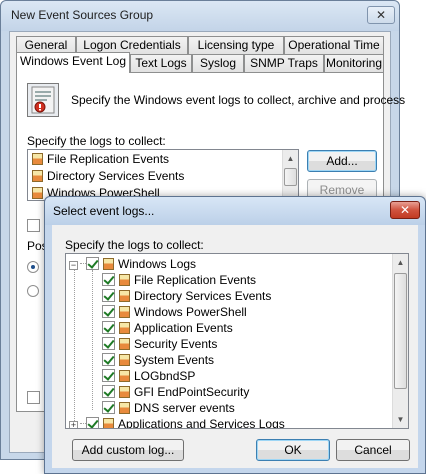 The width and height of the screenshot is (426, 474). I want to click on tab-windows-event-log: Windows Event Log, so click(73, 62).